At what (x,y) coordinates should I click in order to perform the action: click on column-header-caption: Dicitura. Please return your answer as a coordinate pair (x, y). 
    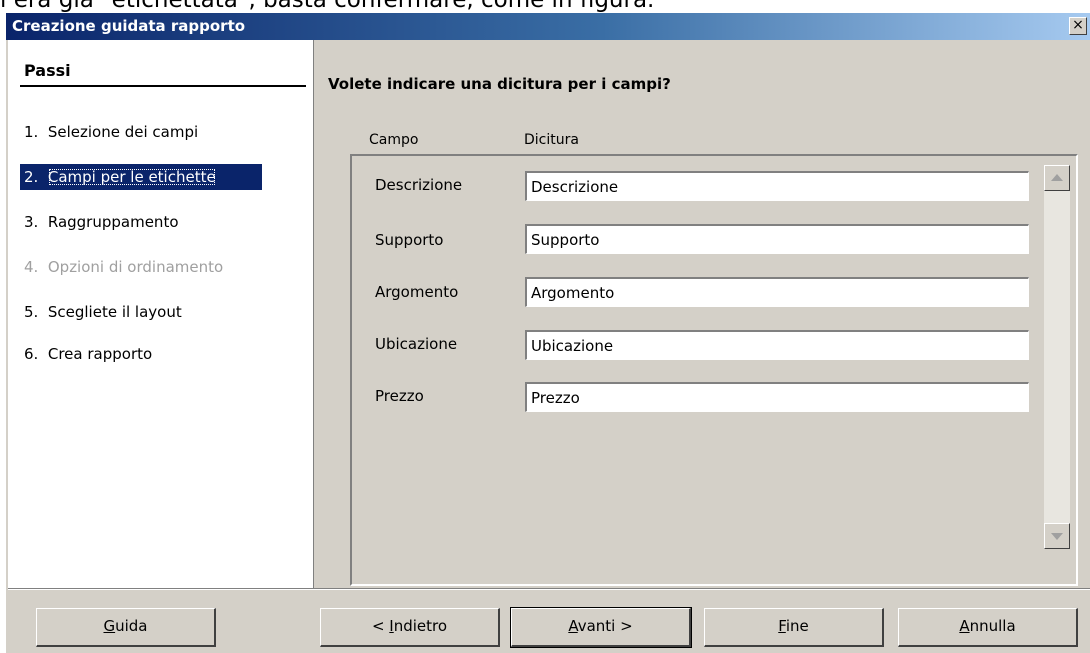
    Looking at the image, I should click on (551, 140).